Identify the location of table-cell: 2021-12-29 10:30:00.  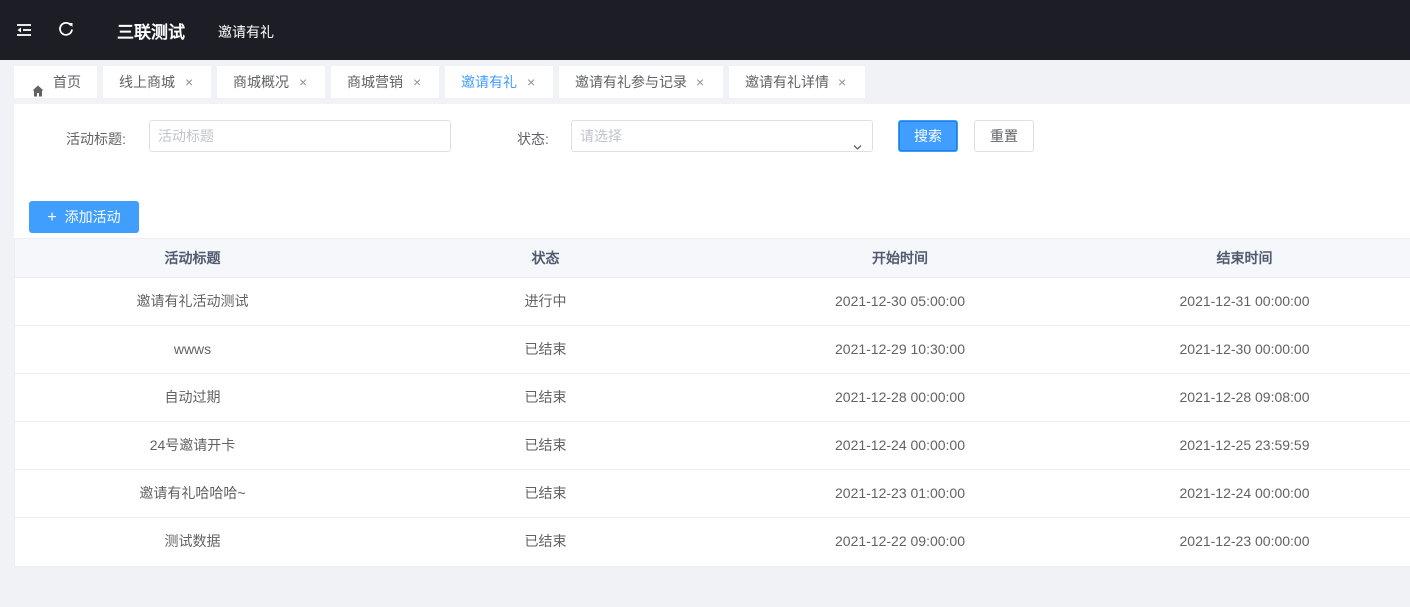
(900, 349).